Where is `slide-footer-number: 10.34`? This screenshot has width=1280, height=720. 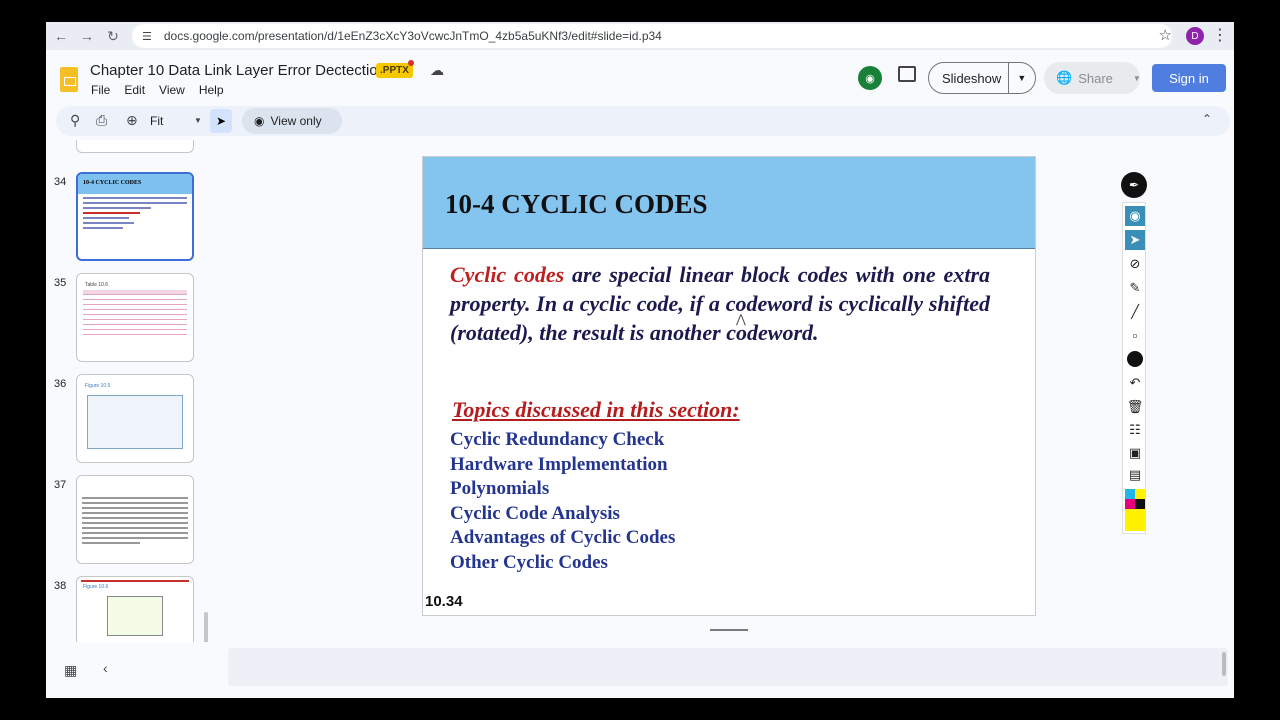
slide-footer-number: 10.34 is located at coordinates (444, 601).